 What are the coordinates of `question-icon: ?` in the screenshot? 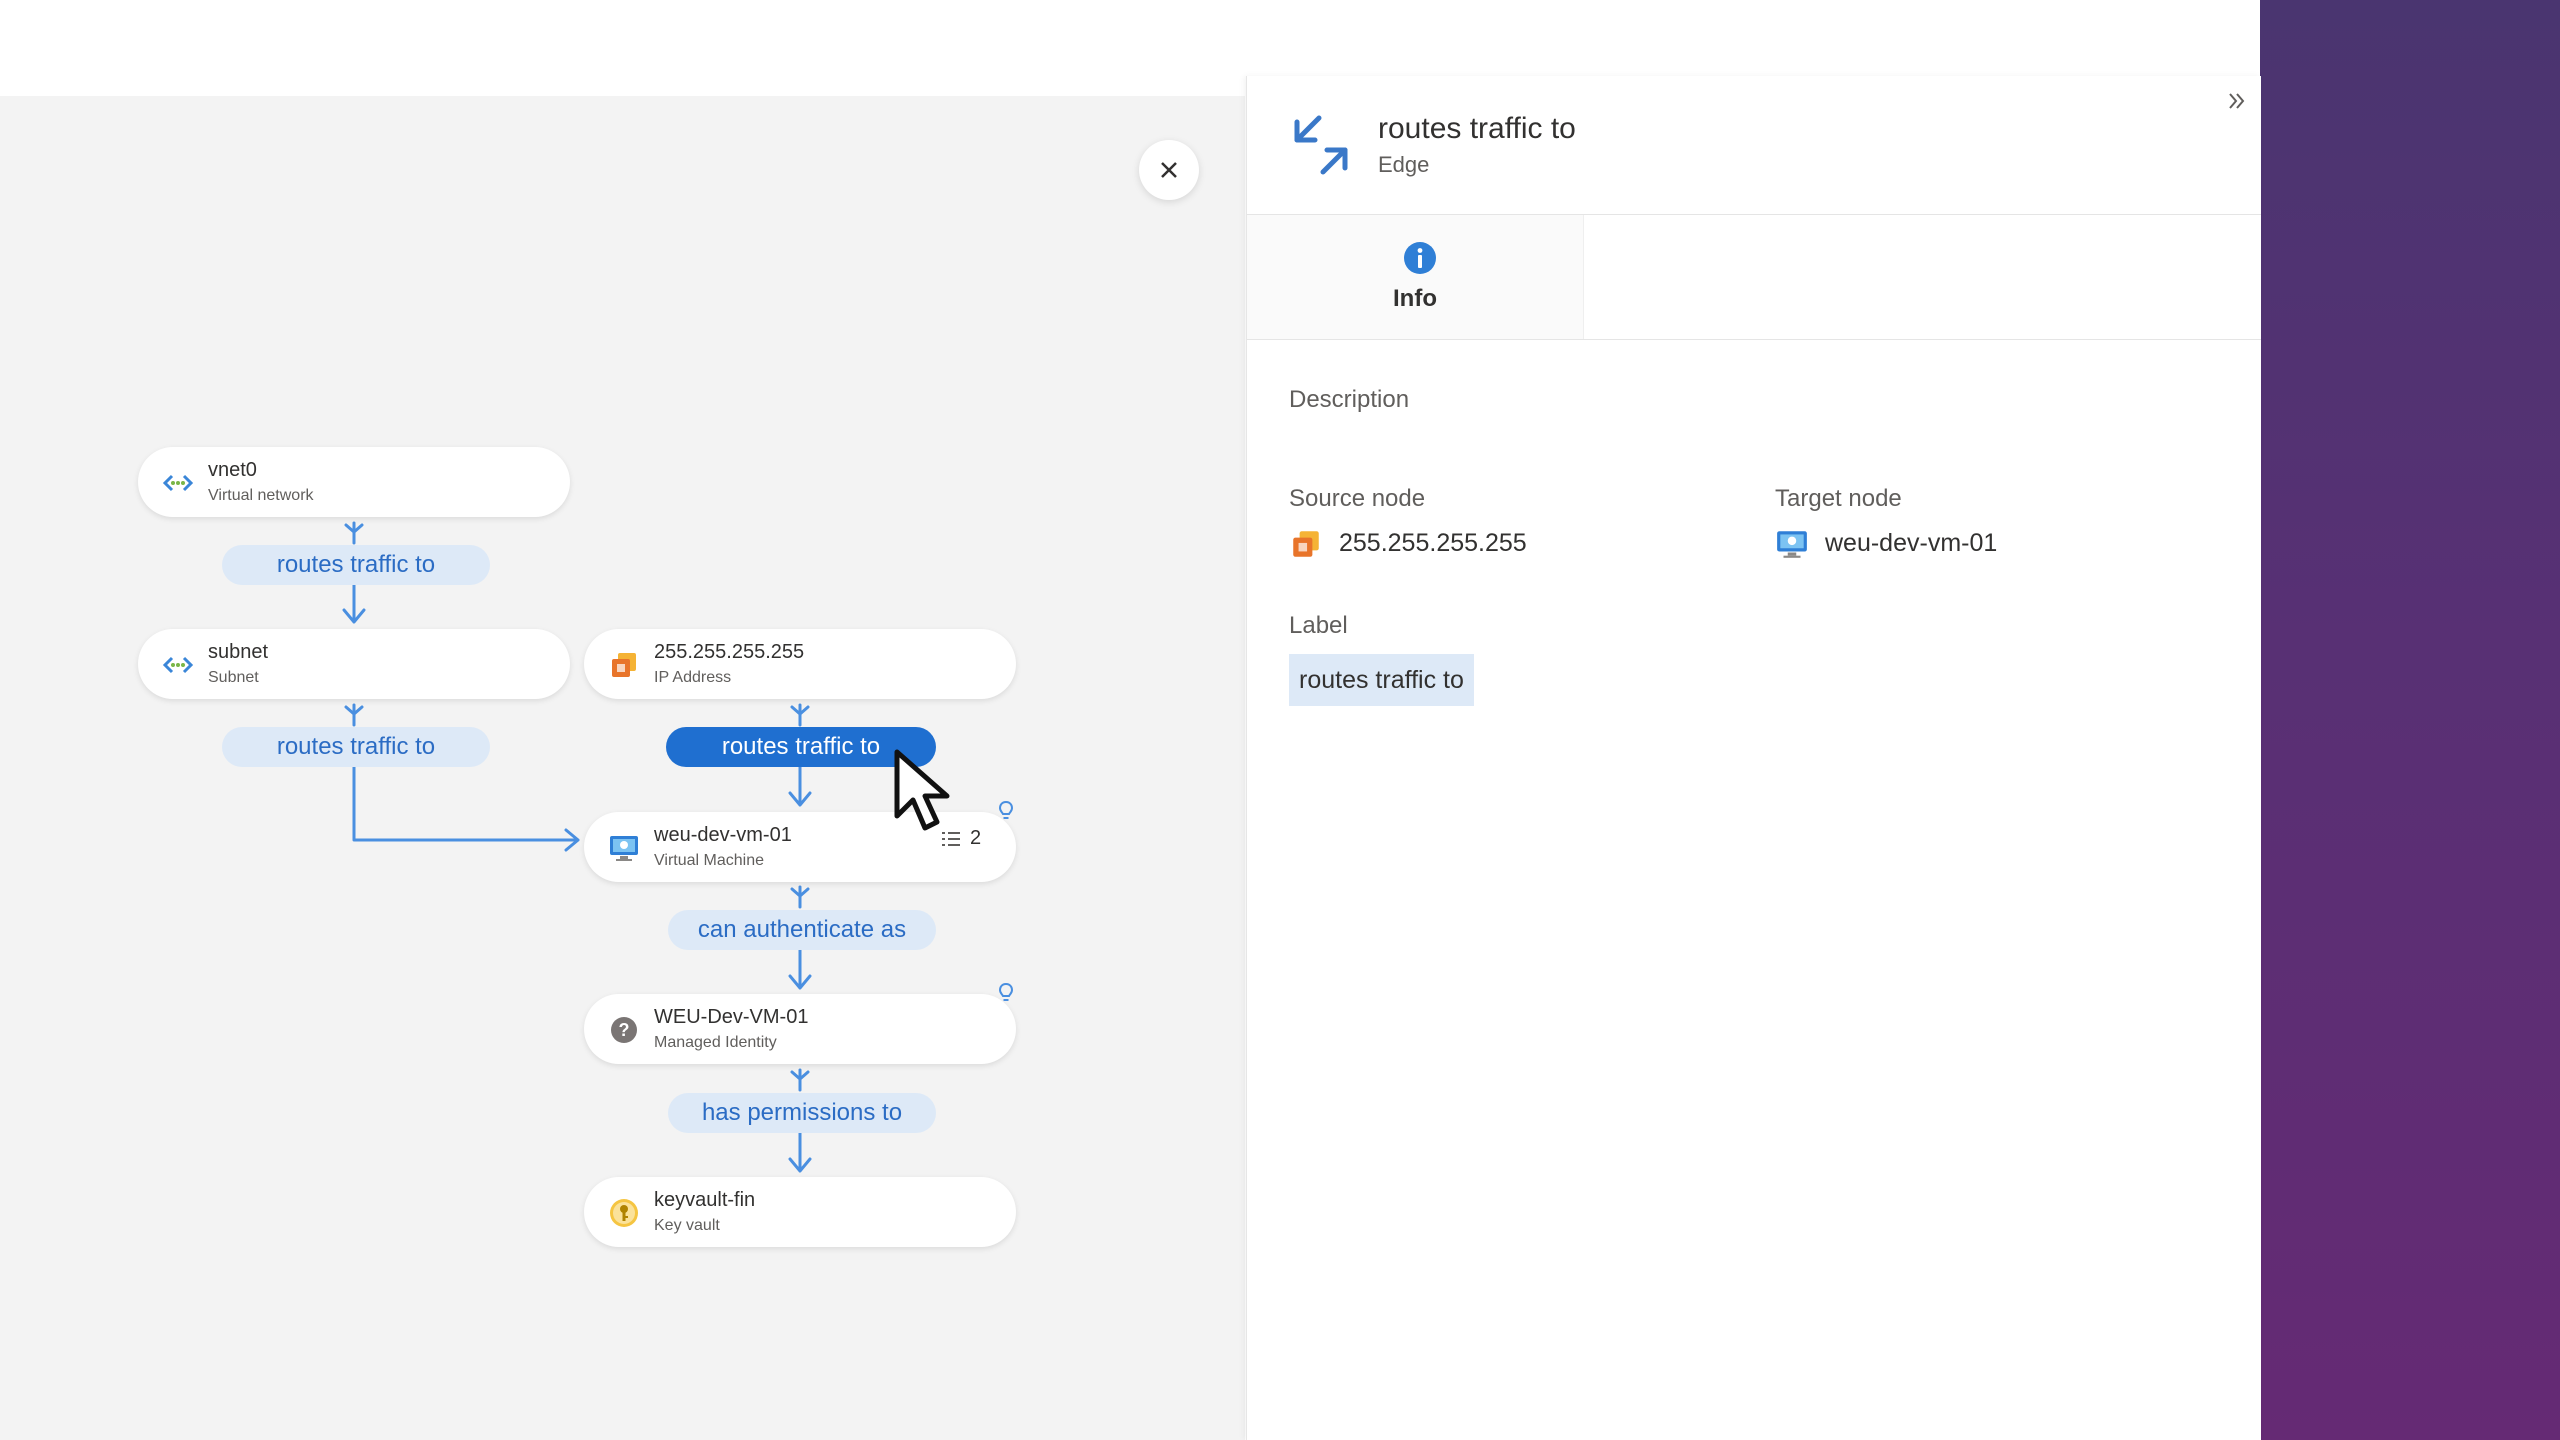 It's located at (624, 1030).